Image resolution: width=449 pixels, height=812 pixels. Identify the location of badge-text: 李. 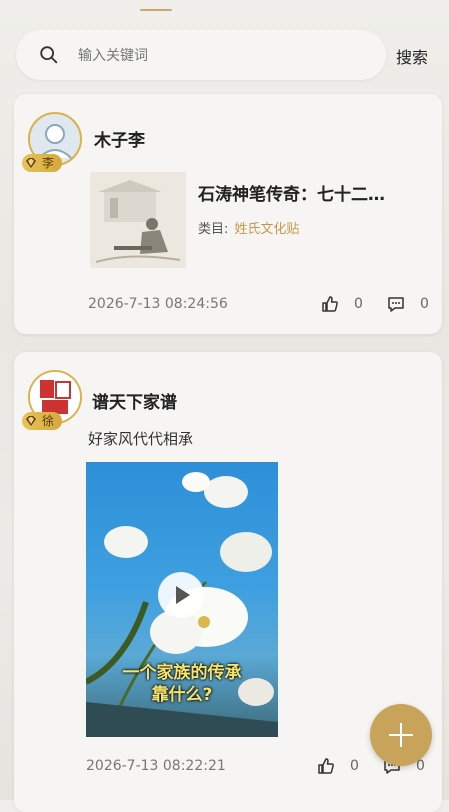
(48, 163).